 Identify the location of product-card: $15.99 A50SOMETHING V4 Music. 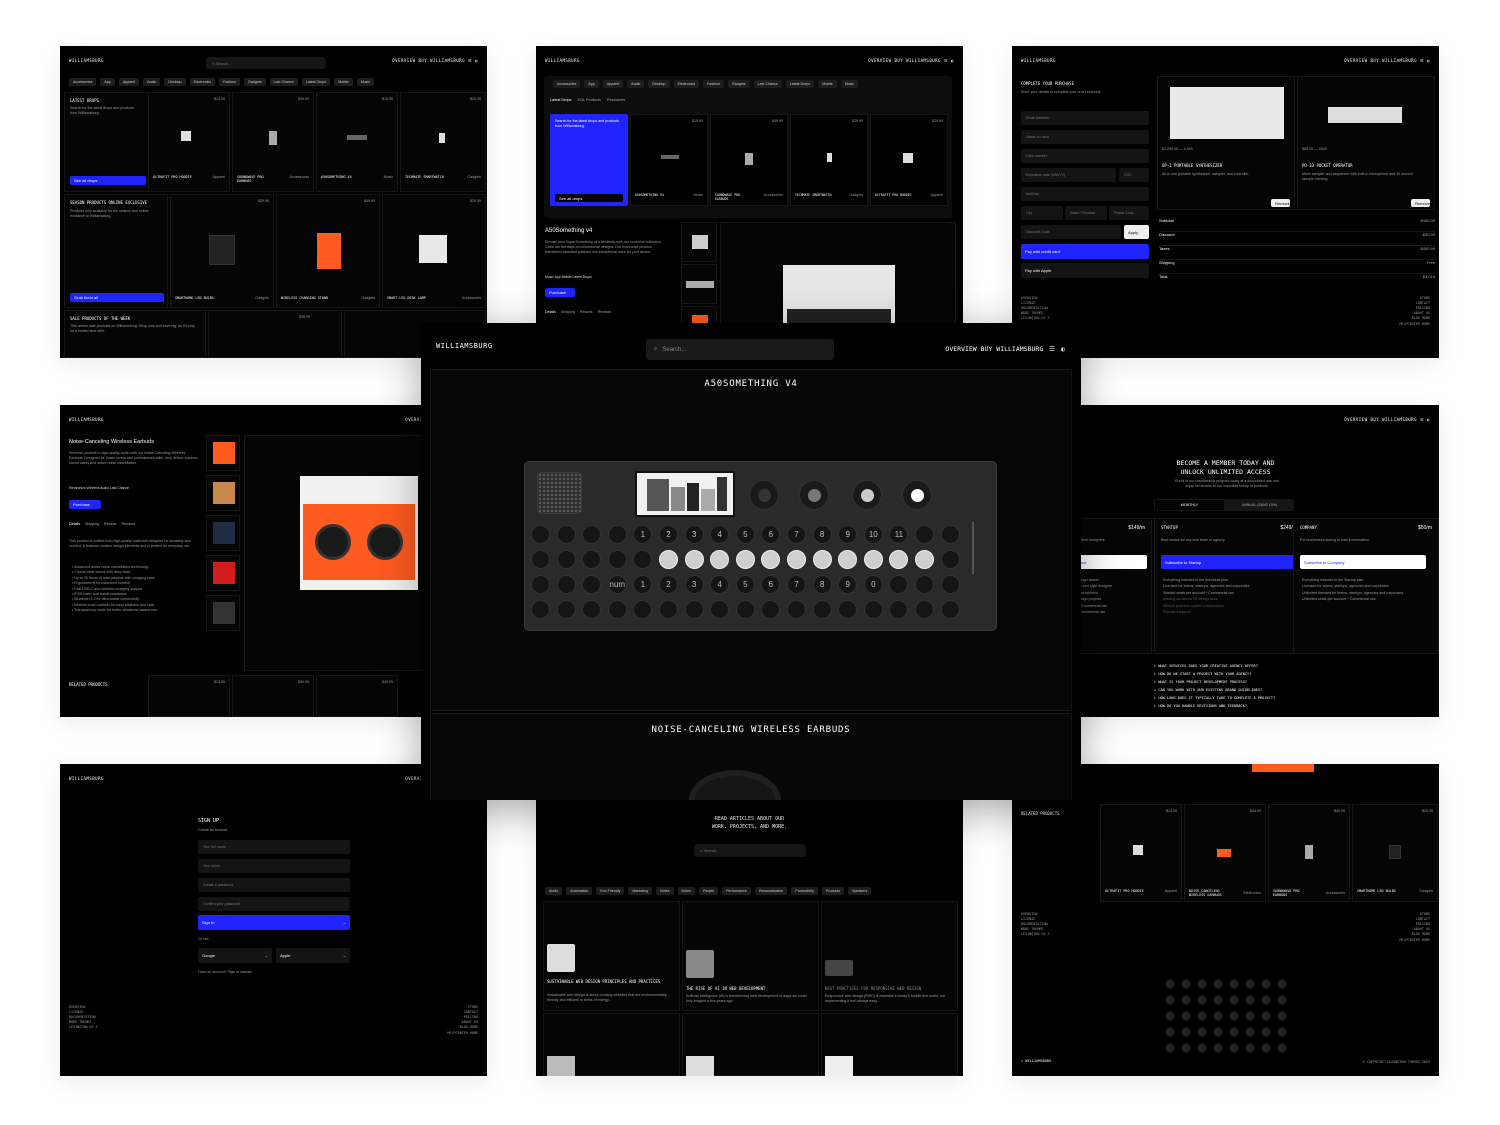
(357, 142).